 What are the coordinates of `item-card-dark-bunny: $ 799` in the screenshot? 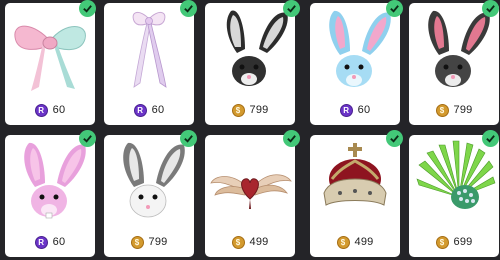 It's located at (454, 64).